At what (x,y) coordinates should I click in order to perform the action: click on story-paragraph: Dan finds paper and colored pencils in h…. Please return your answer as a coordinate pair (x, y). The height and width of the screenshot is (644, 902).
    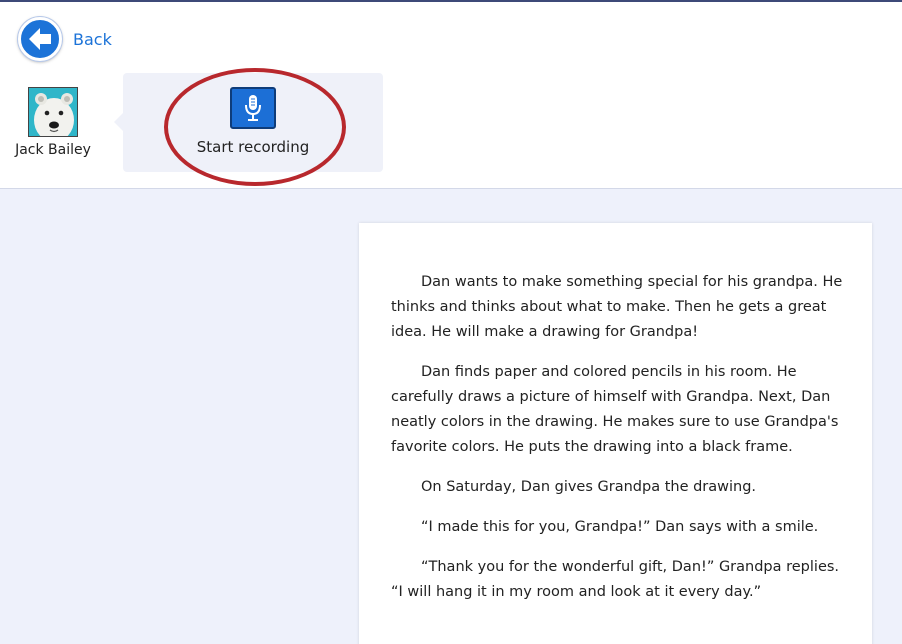
    Looking at the image, I should click on (615, 409).